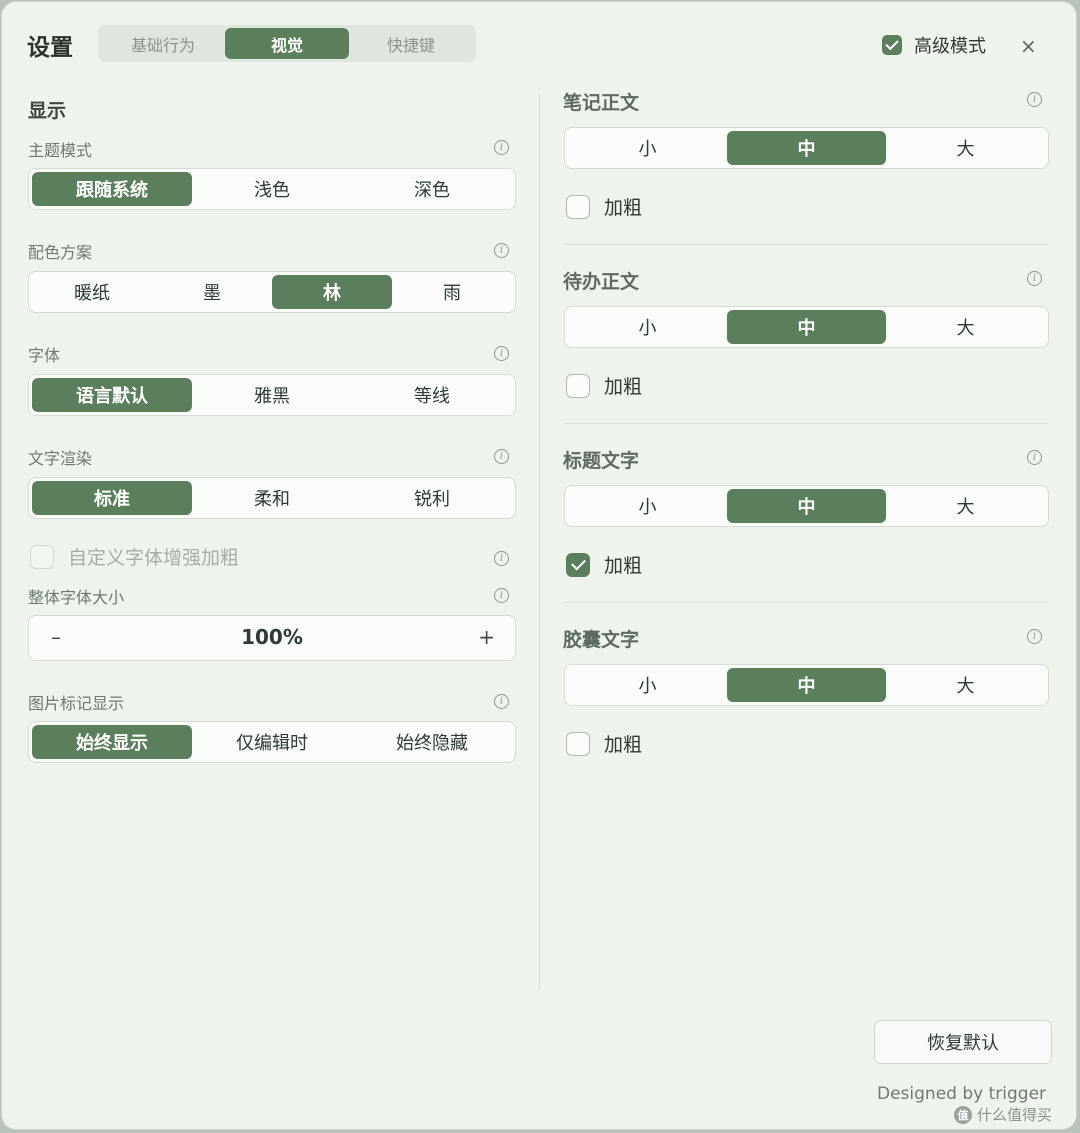  I want to click on top-tab-bar: 基础行为 视觉 快捷键, so click(287, 43).